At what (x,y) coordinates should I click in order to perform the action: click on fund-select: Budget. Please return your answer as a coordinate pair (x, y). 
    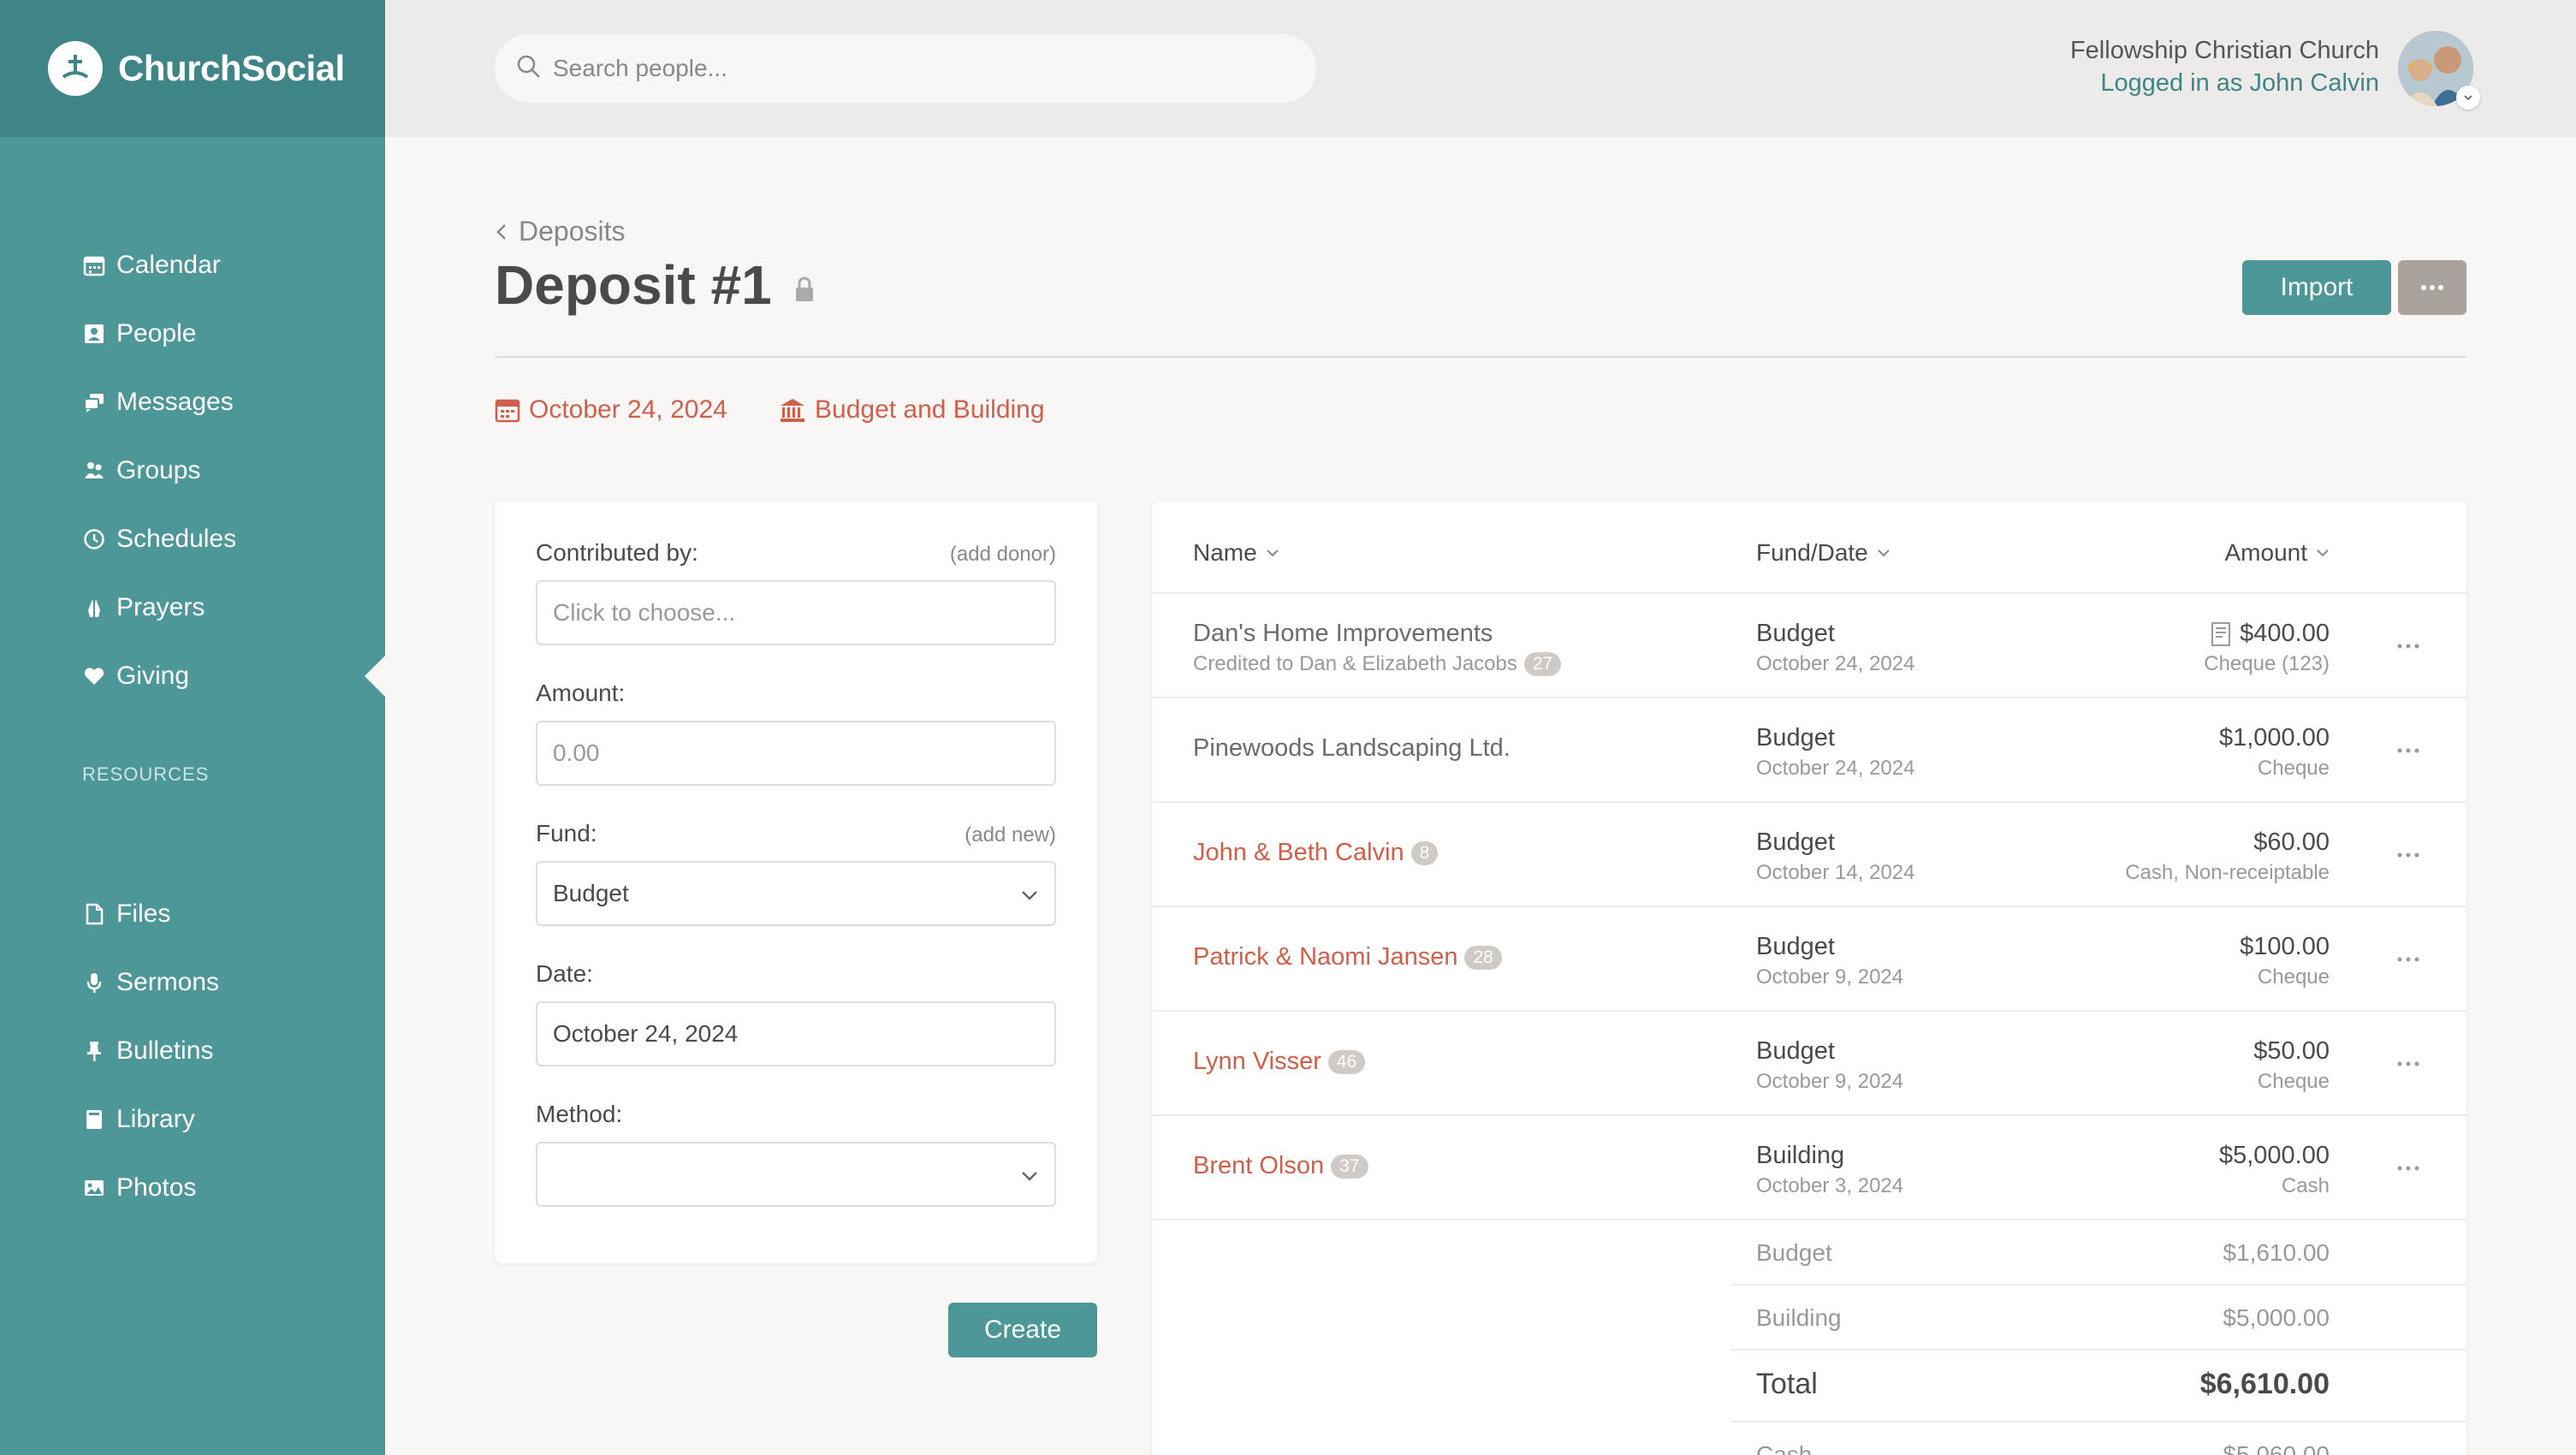
    Looking at the image, I should click on (796, 894).